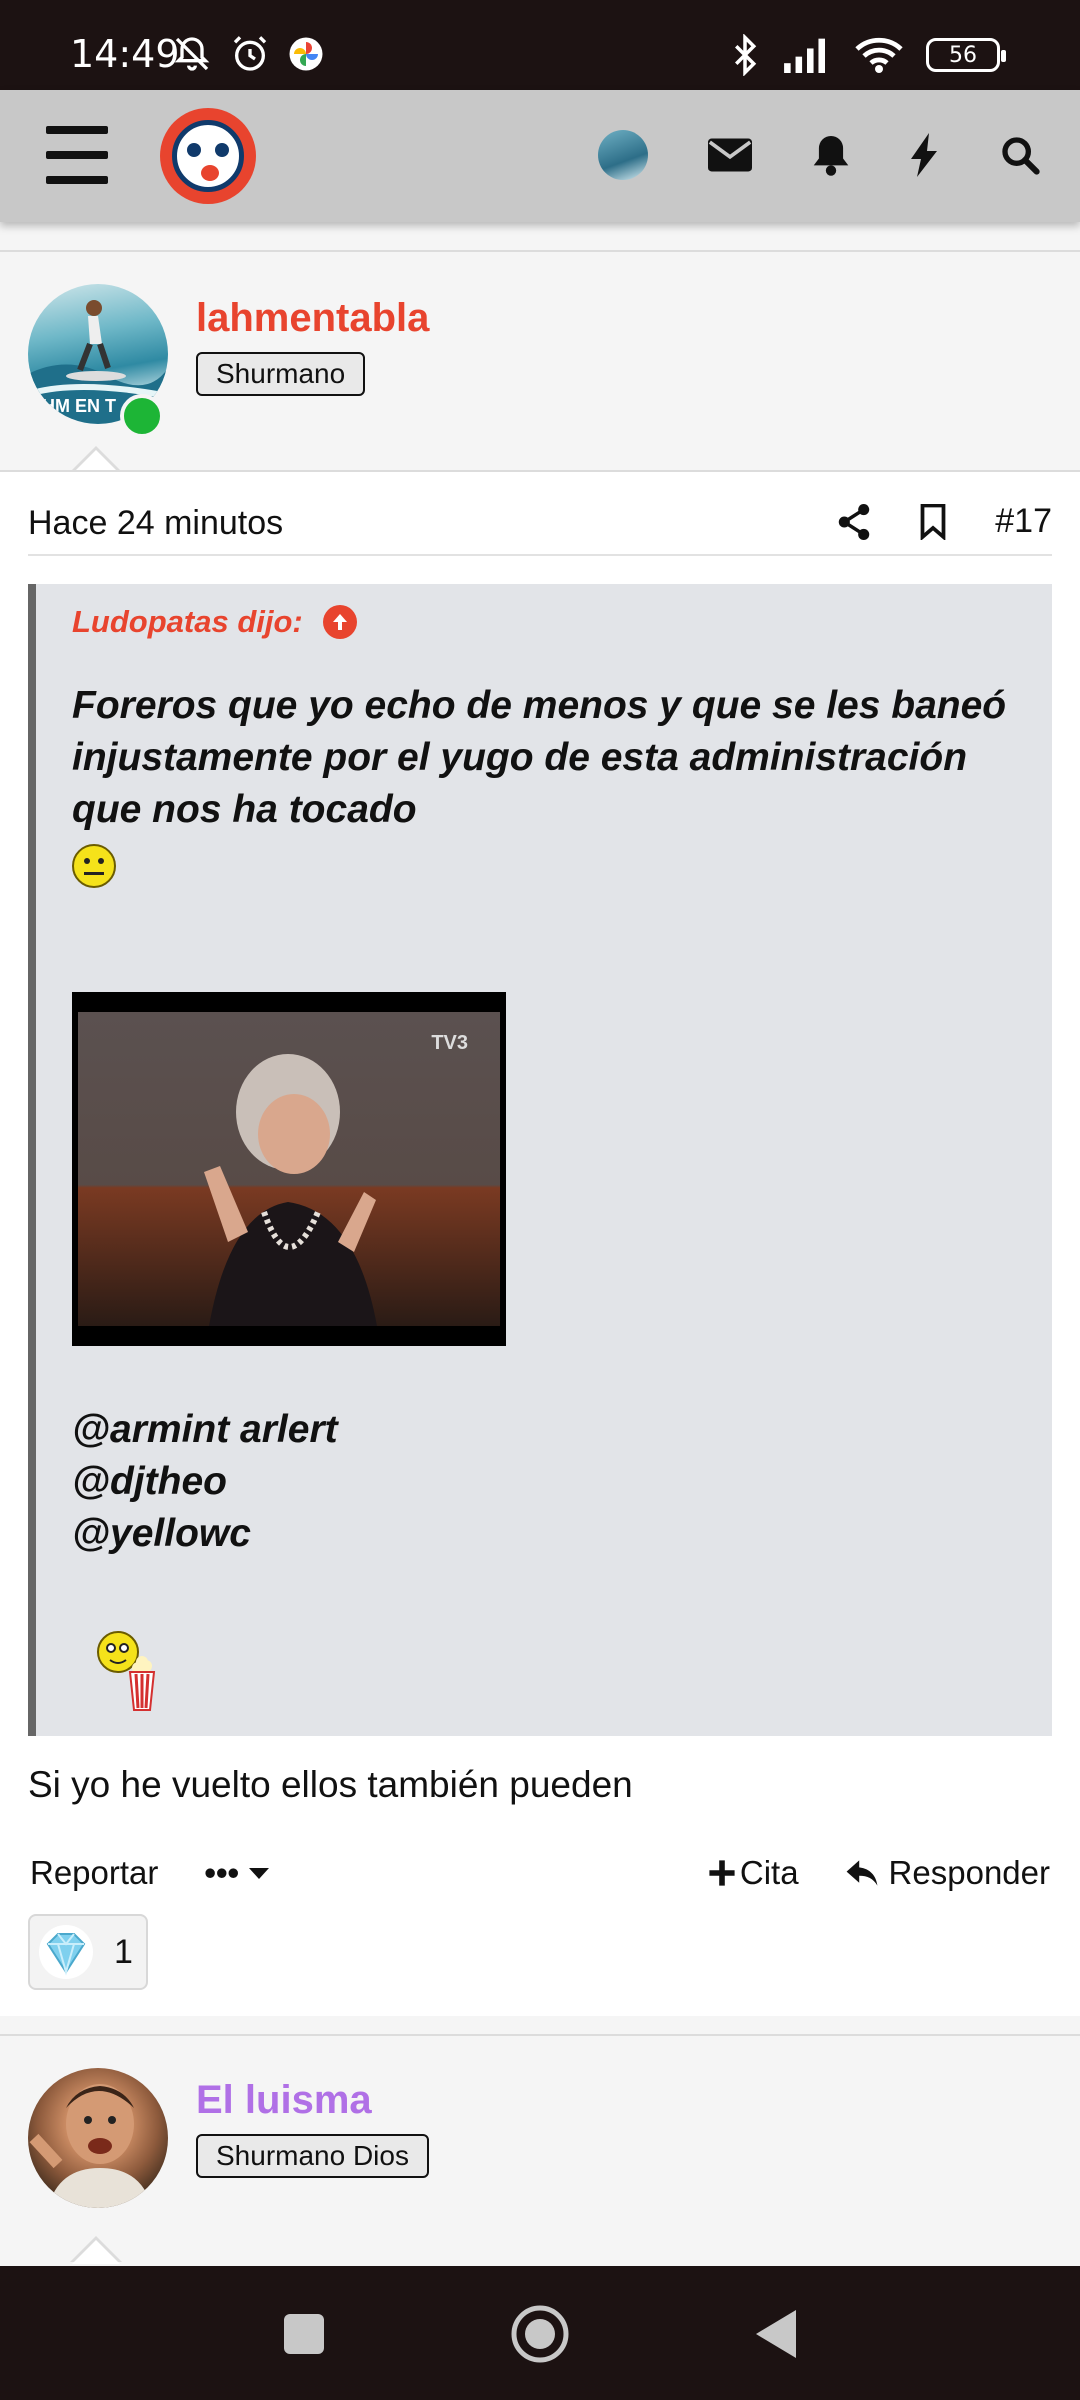 The height and width of the screenshot is (2400, 1080). Describe the element at coordinates (205, 1534) in the screenshot. I see `mention-link: @yellowc` at that location.